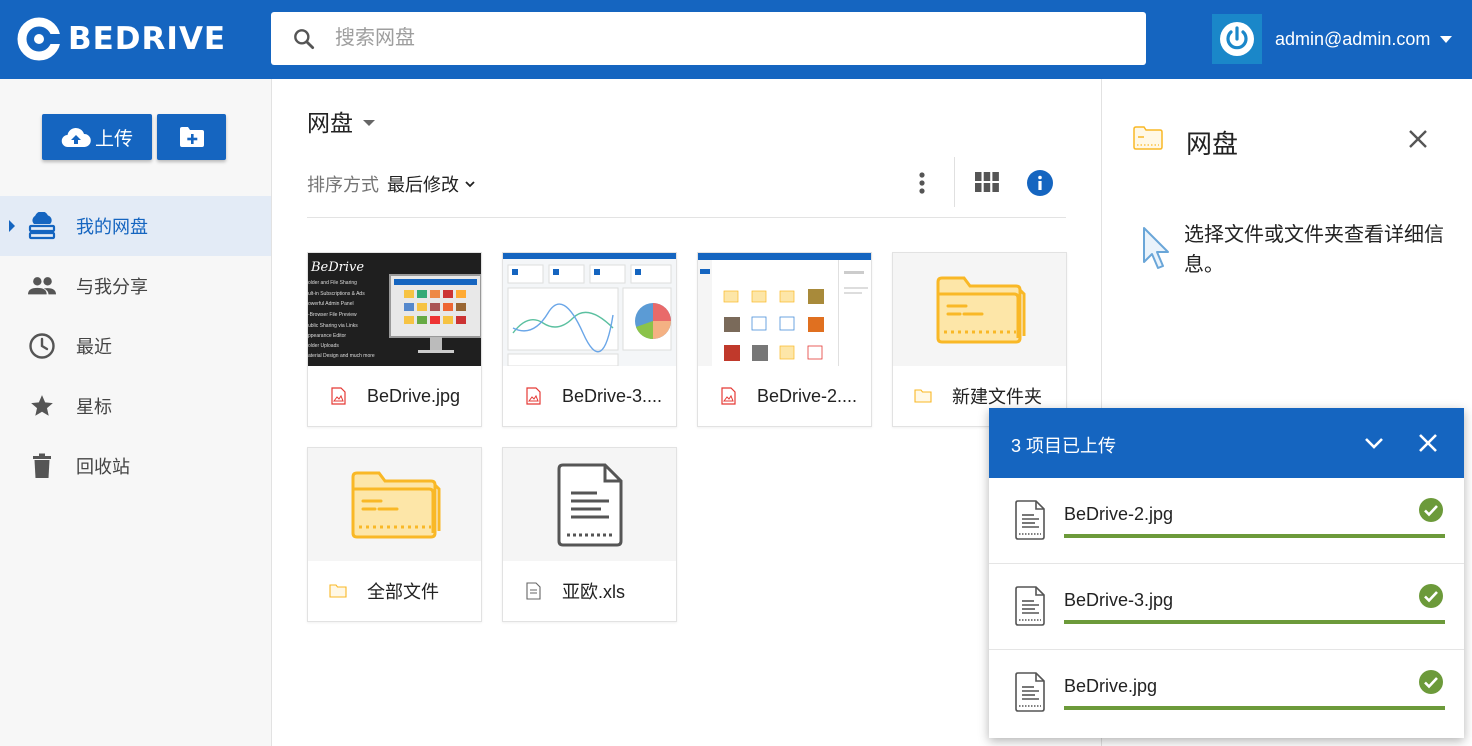  What do you see at coordinates (423, 184) in the screenshot?
I see `sort-value: 最后修改` at bounding box center [423, 184].